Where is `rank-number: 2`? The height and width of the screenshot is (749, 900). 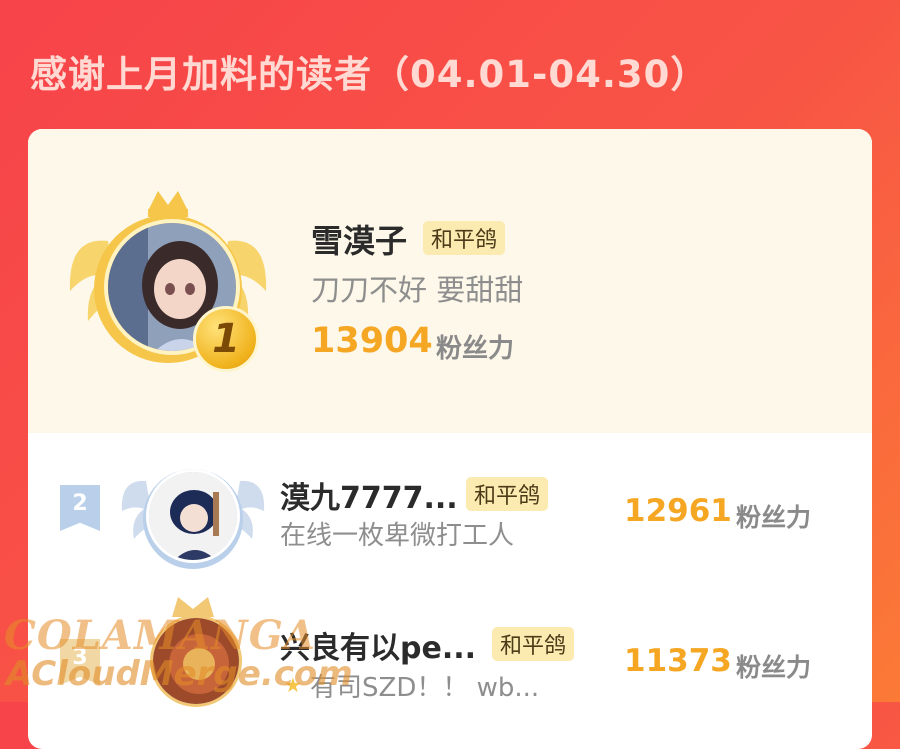 rank-number: 2 is located at coordinates (80, 503).